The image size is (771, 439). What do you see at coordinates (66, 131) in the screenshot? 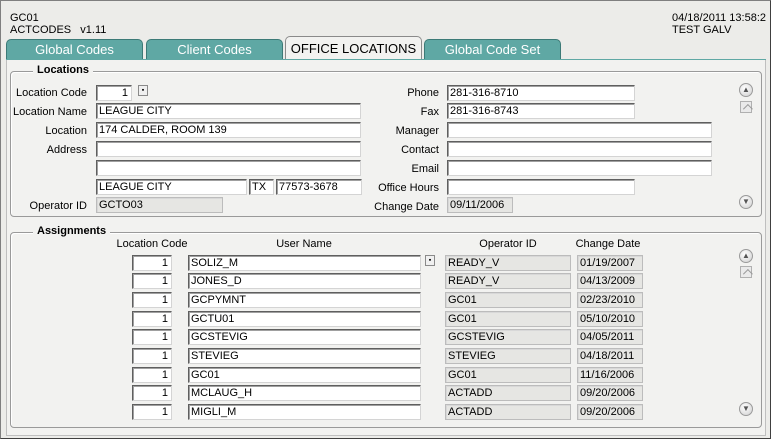
I see `location-label: Location` at bounding box center [66, 131].